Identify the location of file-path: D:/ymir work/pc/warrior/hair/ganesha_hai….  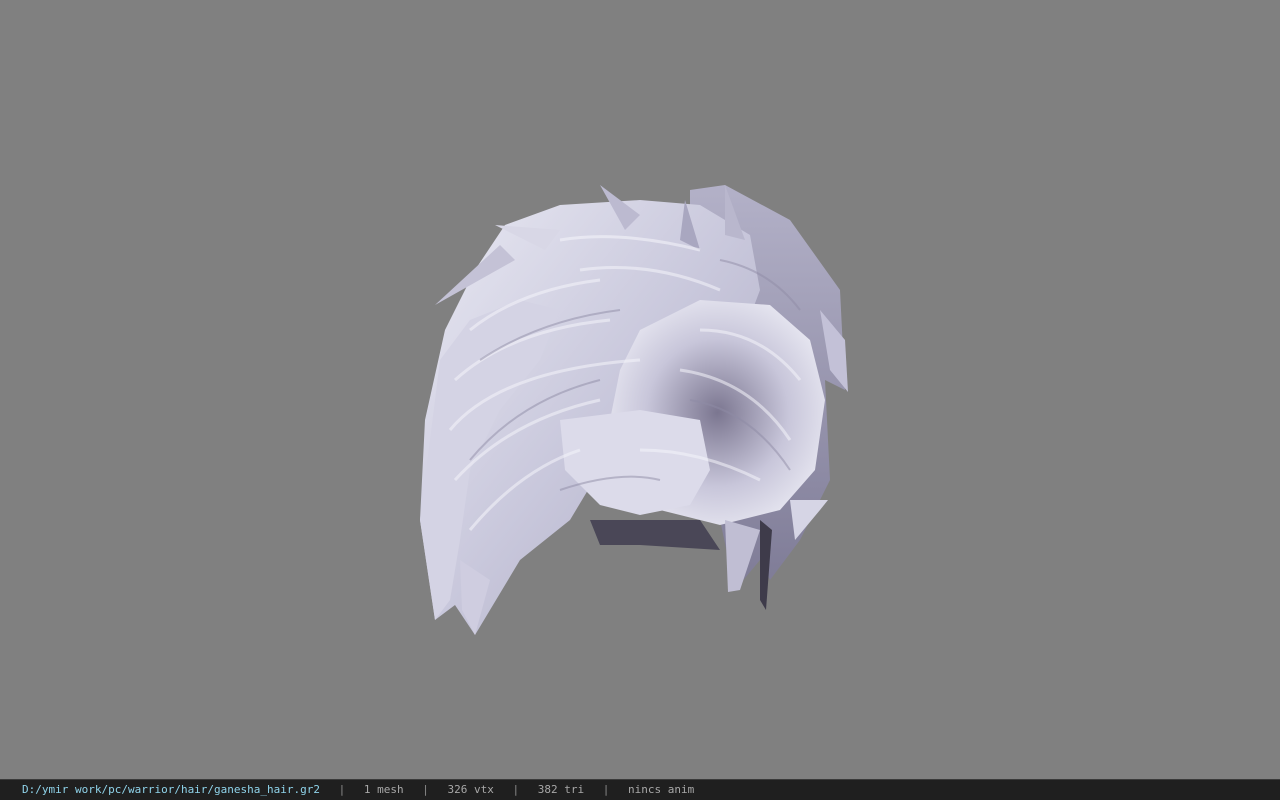
(171, 789).